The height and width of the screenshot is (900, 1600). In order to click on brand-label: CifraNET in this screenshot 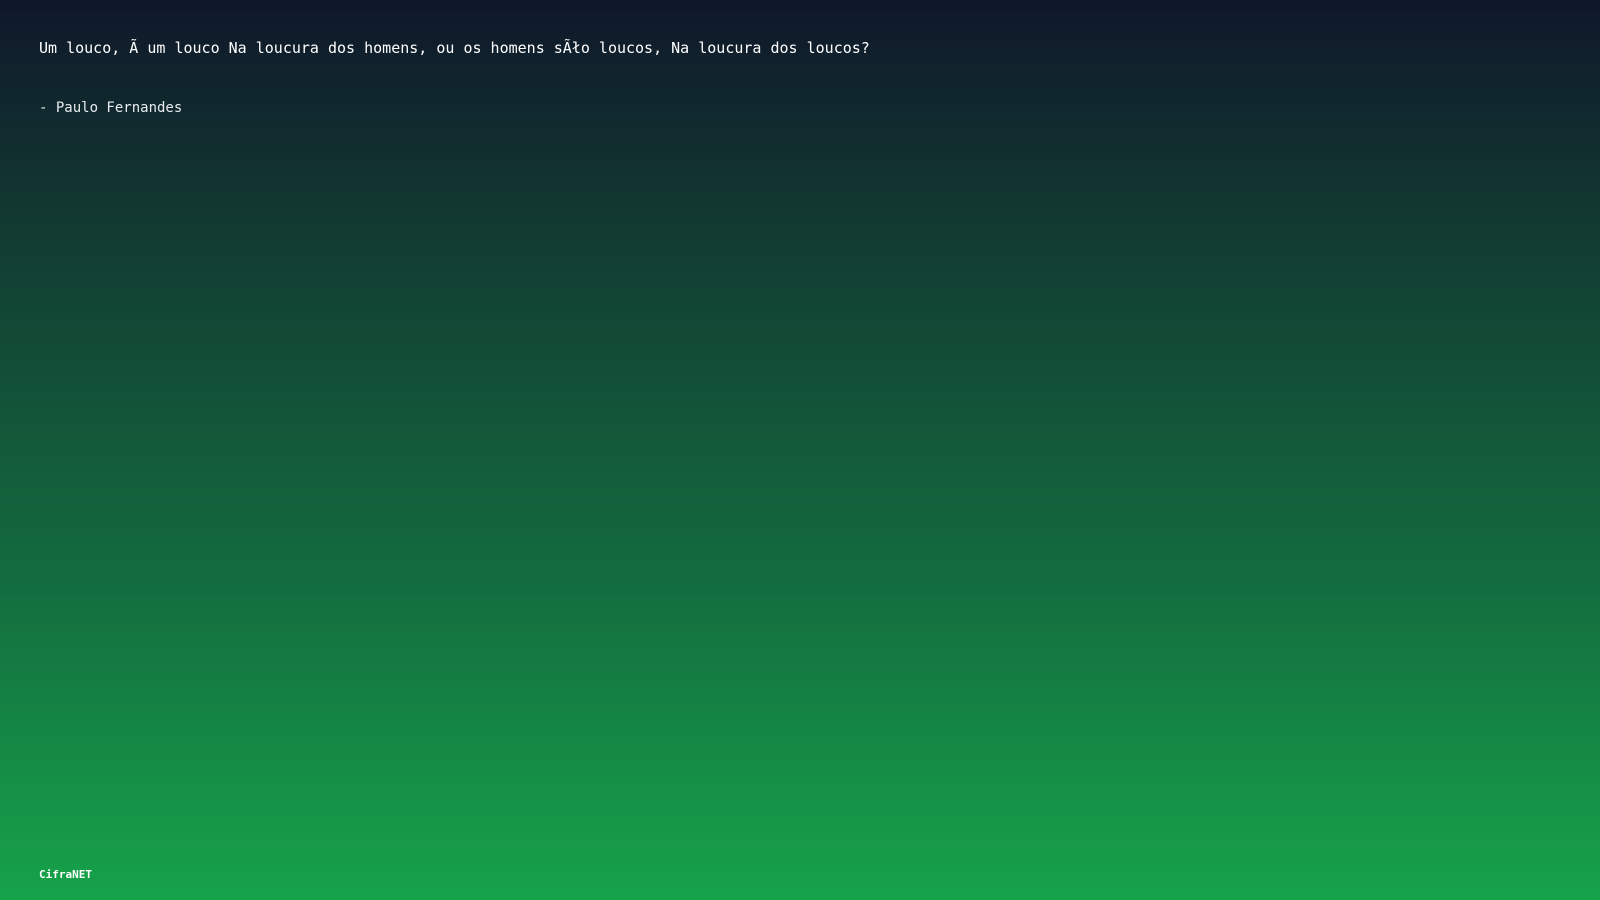, I will do `click(65, 874)`.